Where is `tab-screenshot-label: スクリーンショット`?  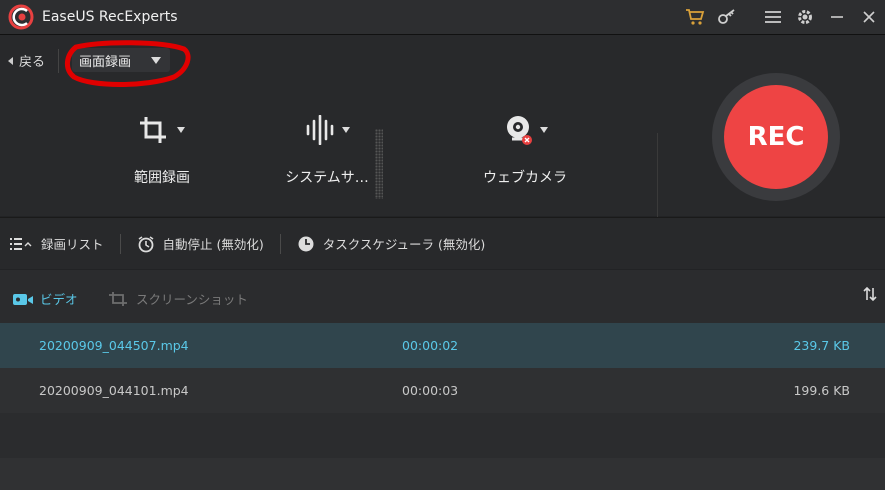
tab-screenshot-label: スクリーンショット is located at coordinates (192, 299).